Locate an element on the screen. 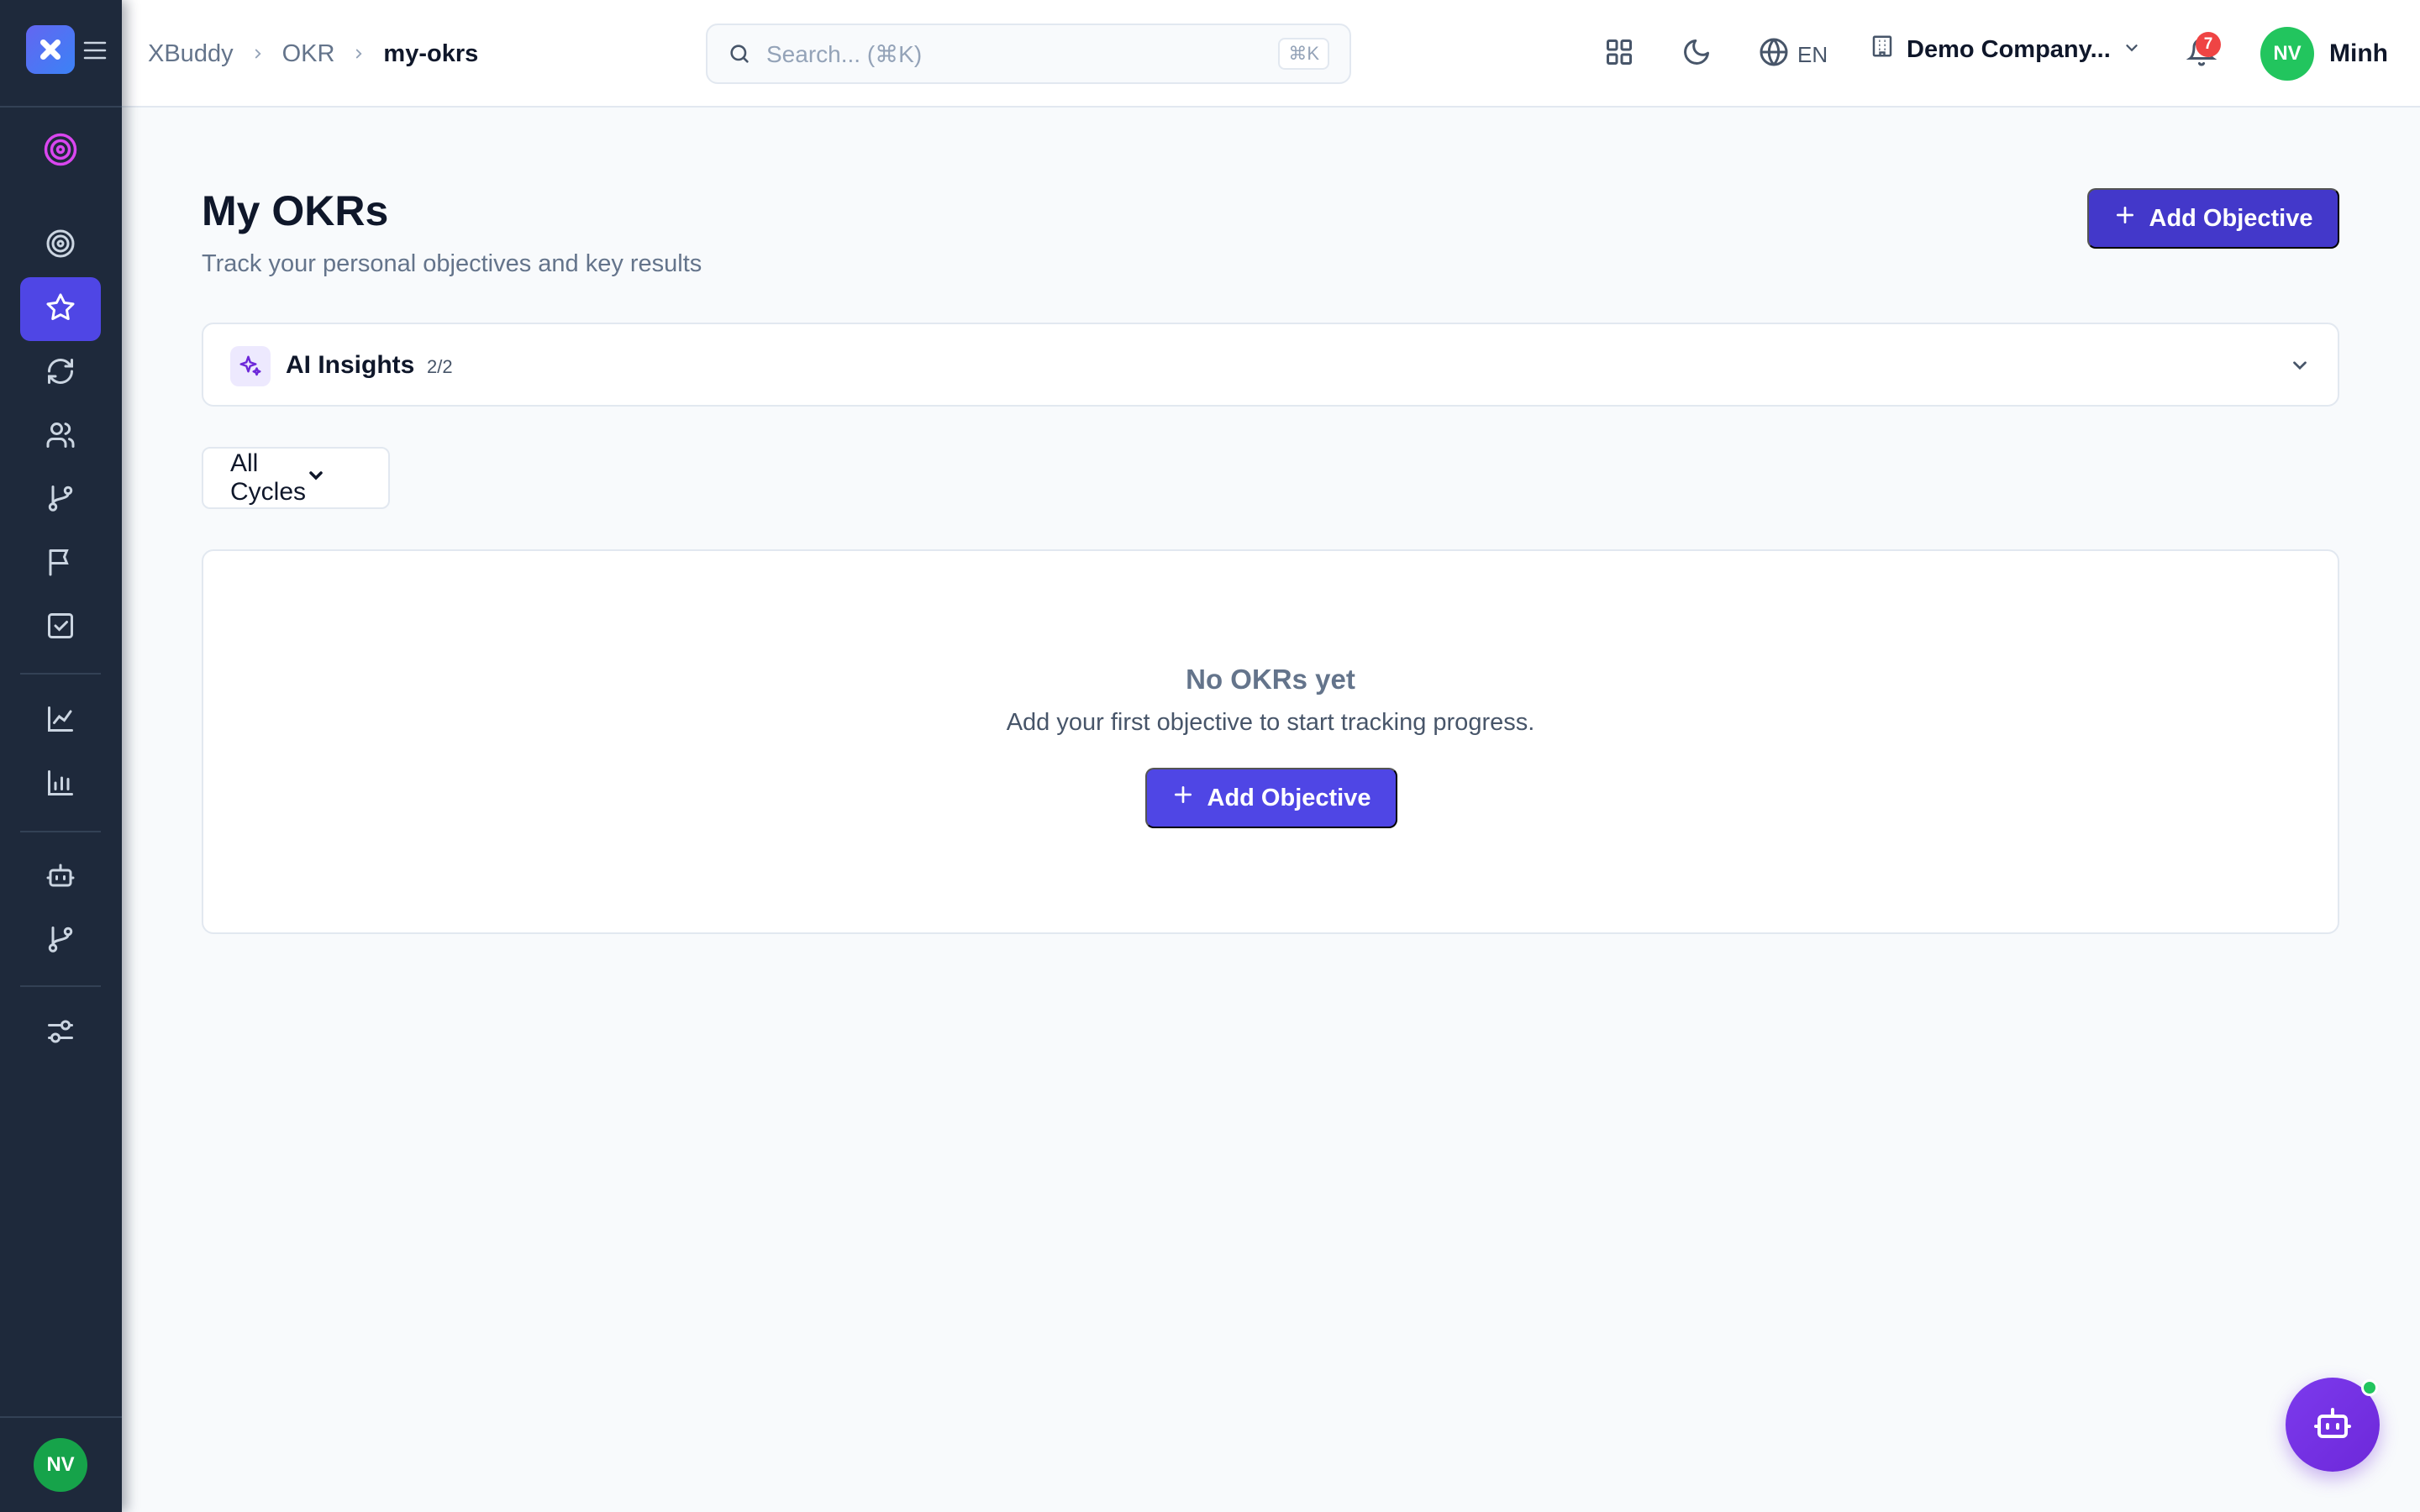 This screenshot has width=2420, height=1512. bar-chart-icon is located at coordinates (60, 785).